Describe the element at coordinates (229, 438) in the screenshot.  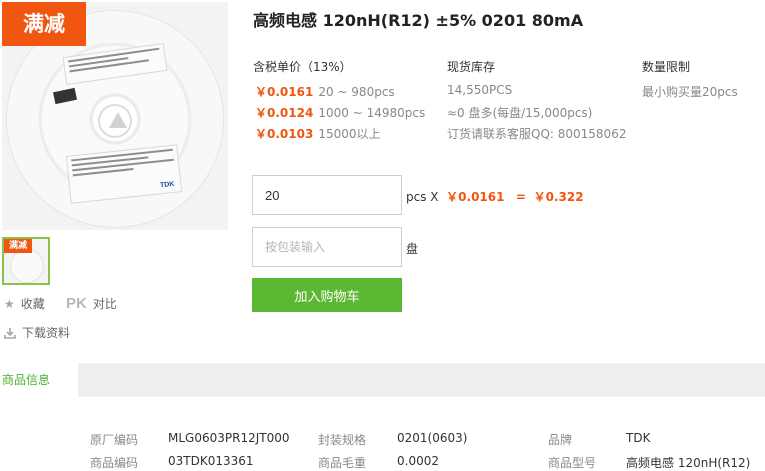
I see `info-value: MLG0603PR12JT000` at that location.